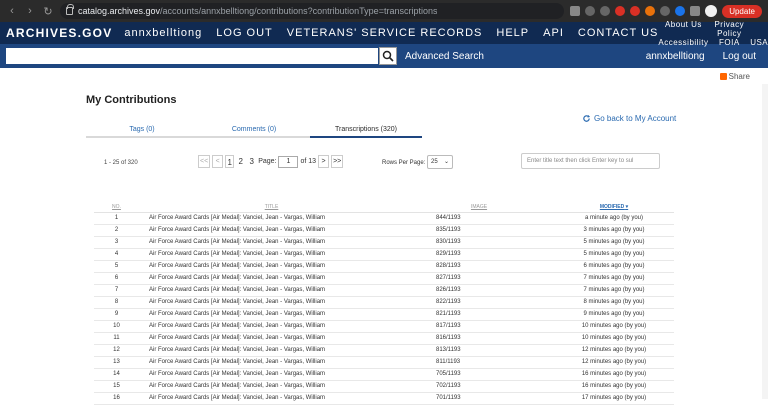 The image size is (768, 419). I want to click on row-image-link: 844/1193, so click(479, 218).